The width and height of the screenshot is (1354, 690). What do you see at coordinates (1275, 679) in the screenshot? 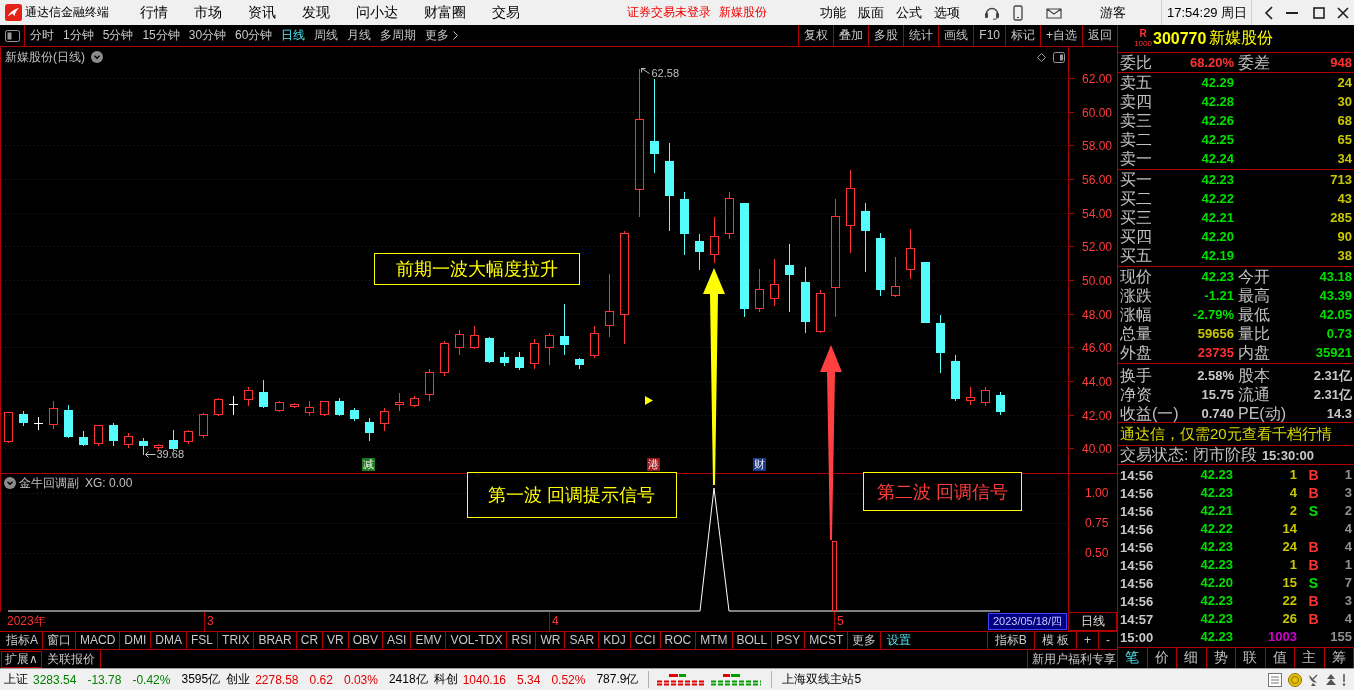
I see `notepad-icon` at bounding box center [1275, 679].